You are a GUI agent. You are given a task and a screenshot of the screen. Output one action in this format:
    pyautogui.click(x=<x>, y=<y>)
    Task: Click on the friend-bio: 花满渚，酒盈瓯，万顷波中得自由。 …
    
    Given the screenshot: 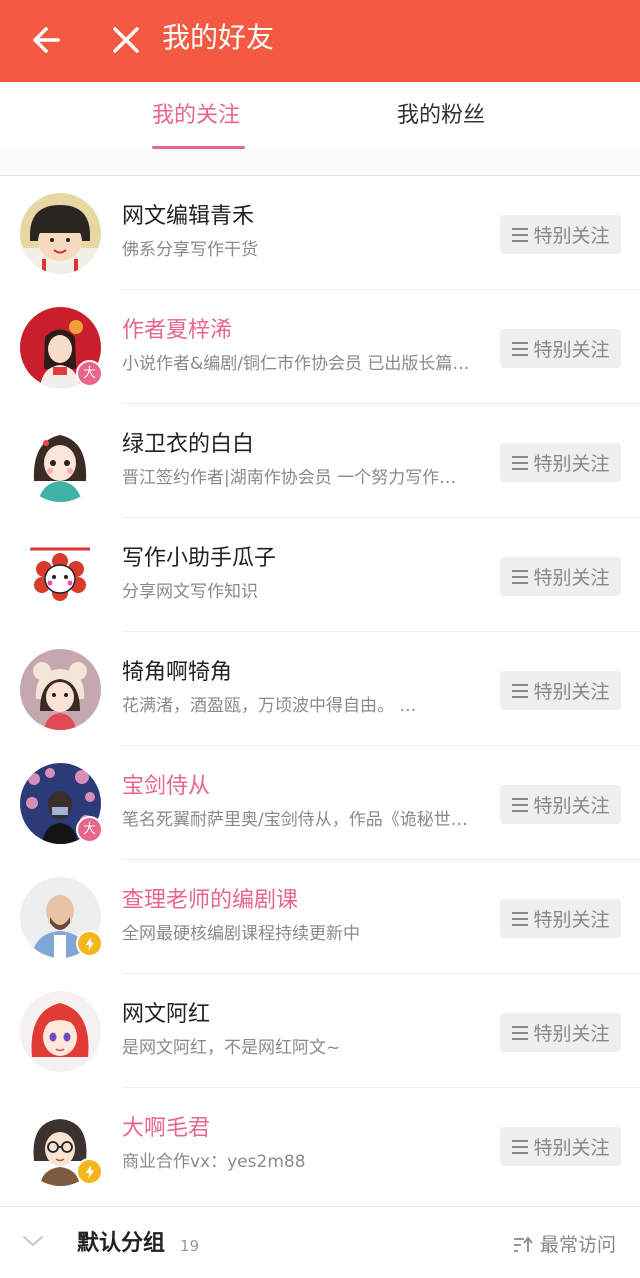 What is the action you would take?
    pyautogui.click(x=269, y=706)
    